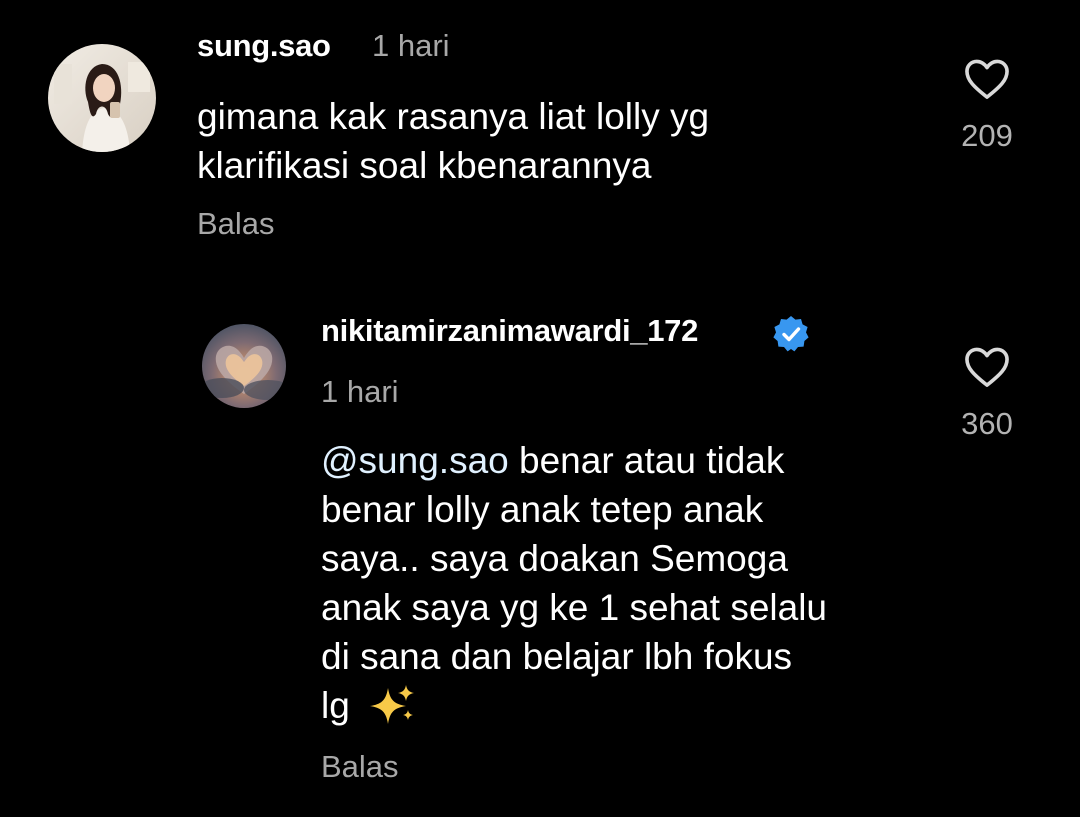 This screenshot has height=817, width=1080. Describe the element at coordinates (392, 704) in the screenshot. I see `sparkles-emoji-icon` at that location.